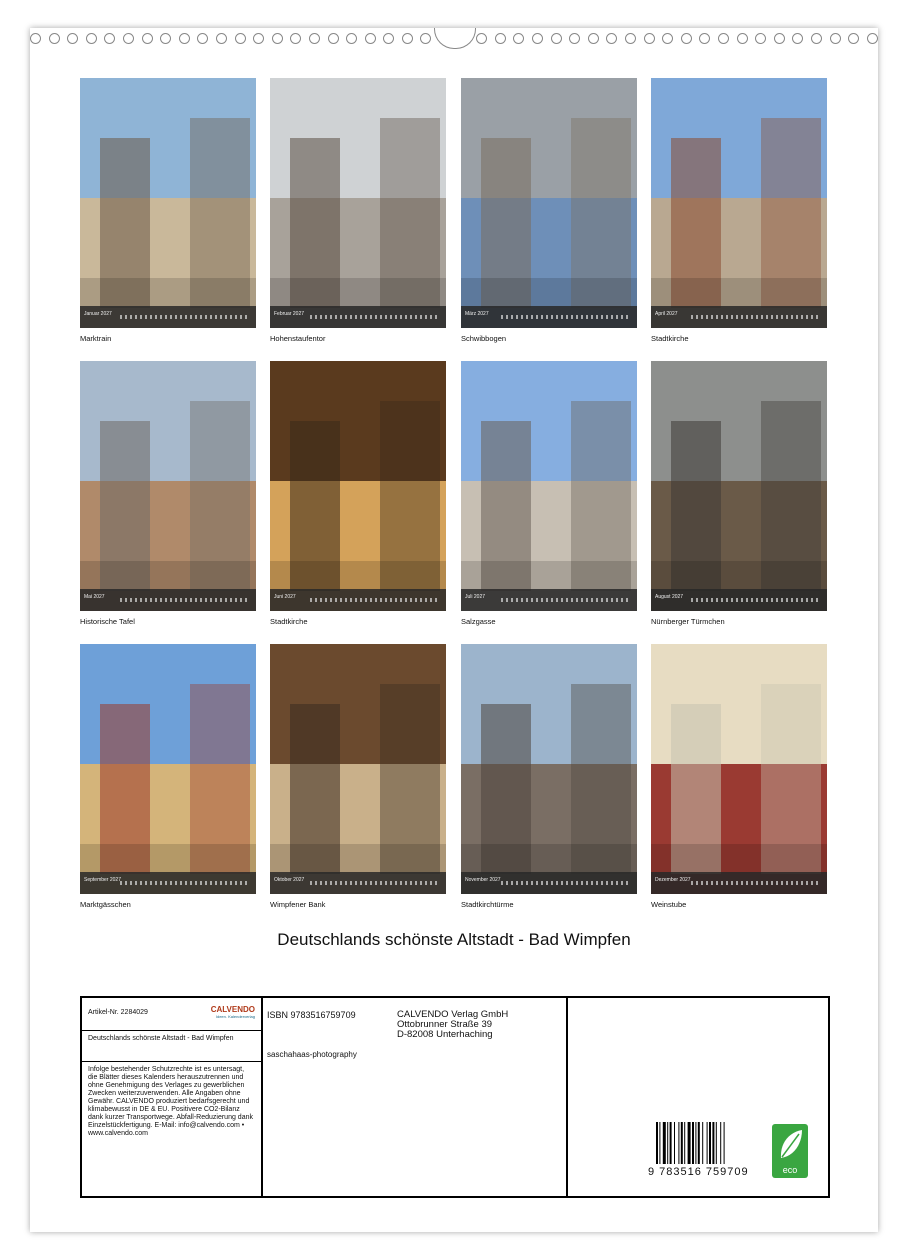 The width and height of the screenshot is (908, 1260). Describe the element at coordinates (232, 1012) in the screenshot. I see `calvendo-logo: CALVENDO Ideen. Kalenderverlag` at that location.